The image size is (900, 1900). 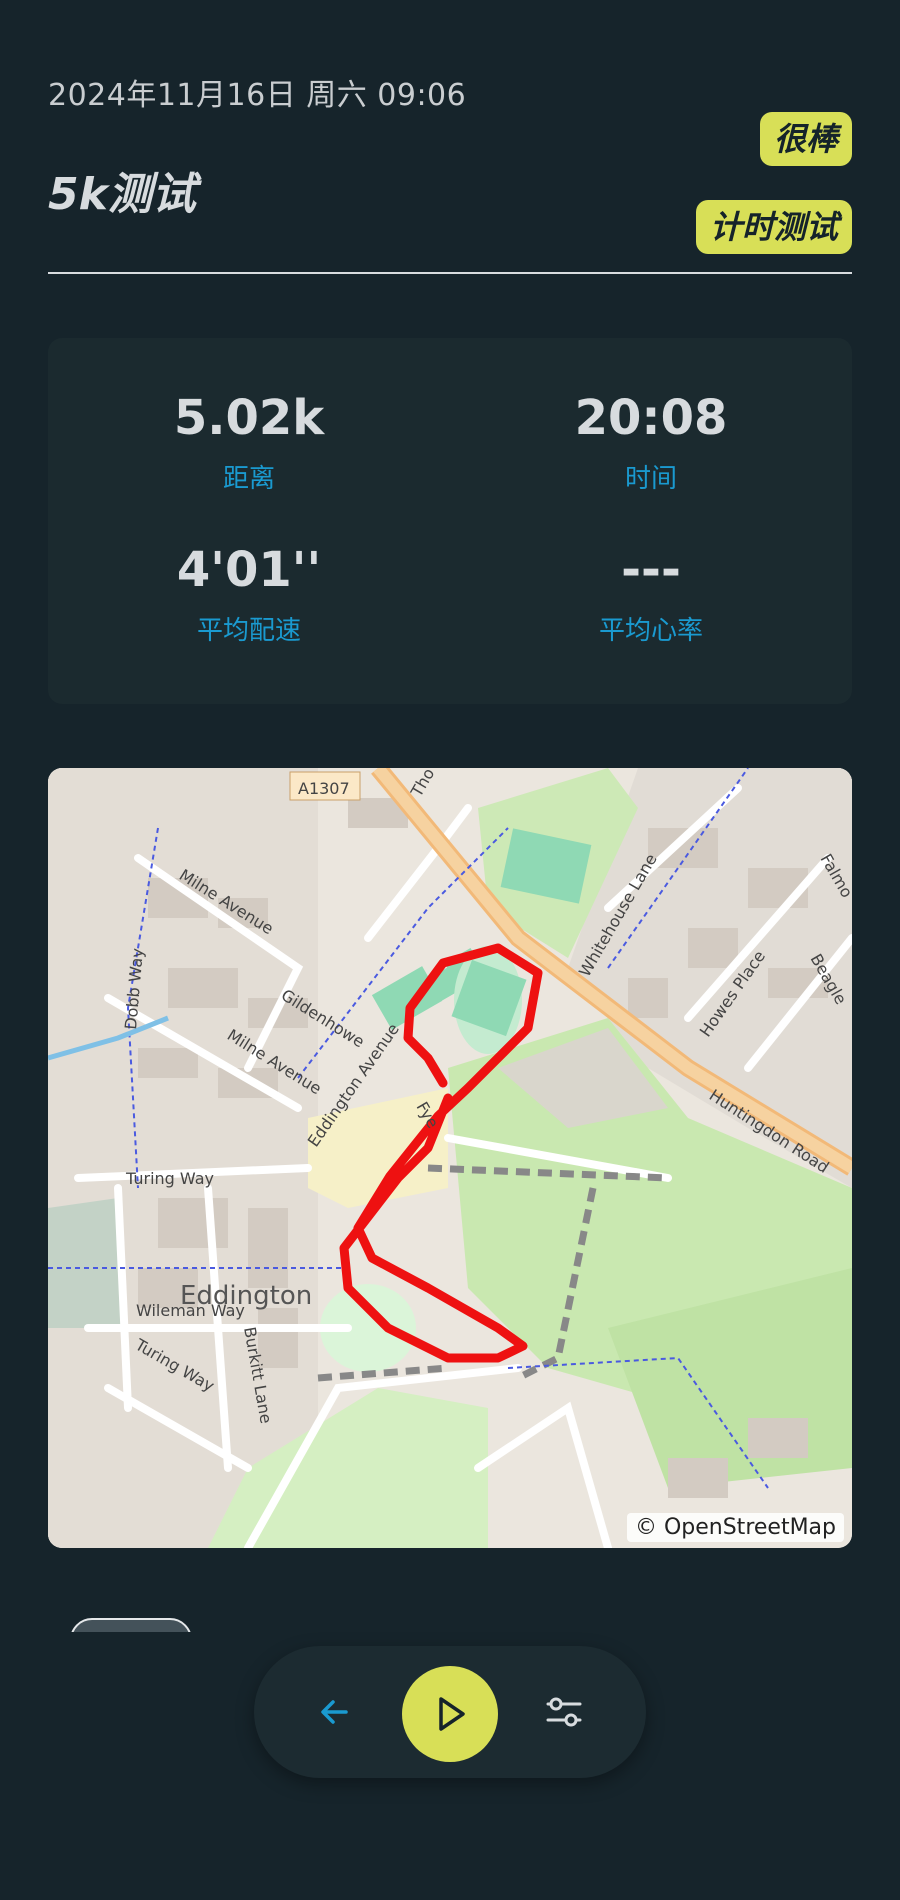 I want to click on settings-sliders-button, so click(x=564, y=1712).